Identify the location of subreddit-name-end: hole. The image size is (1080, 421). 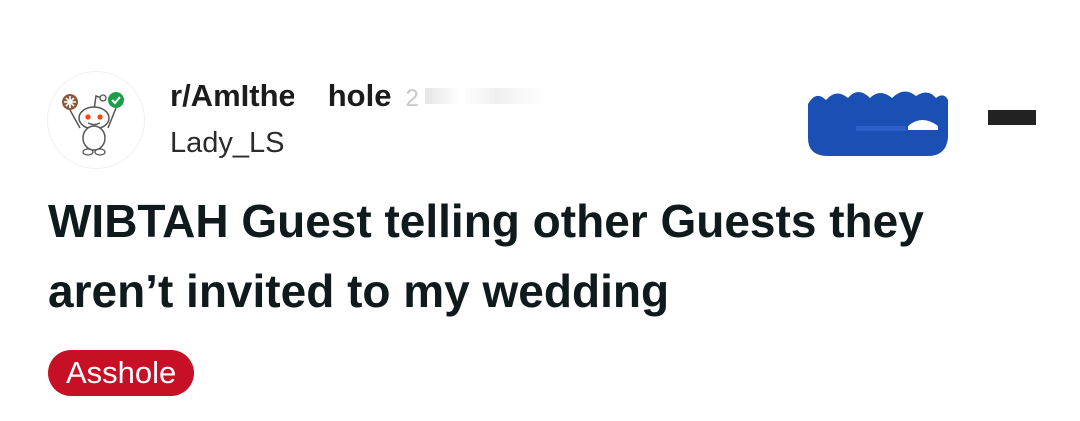
(359, 95).